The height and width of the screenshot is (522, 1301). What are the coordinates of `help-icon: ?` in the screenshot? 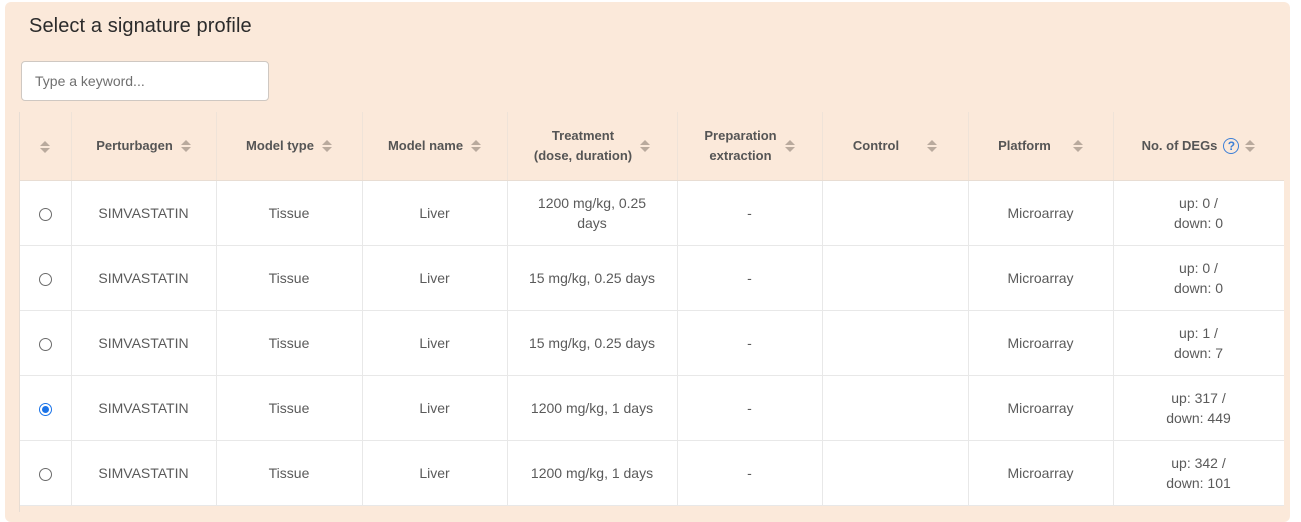 It's located at (1231, 146).